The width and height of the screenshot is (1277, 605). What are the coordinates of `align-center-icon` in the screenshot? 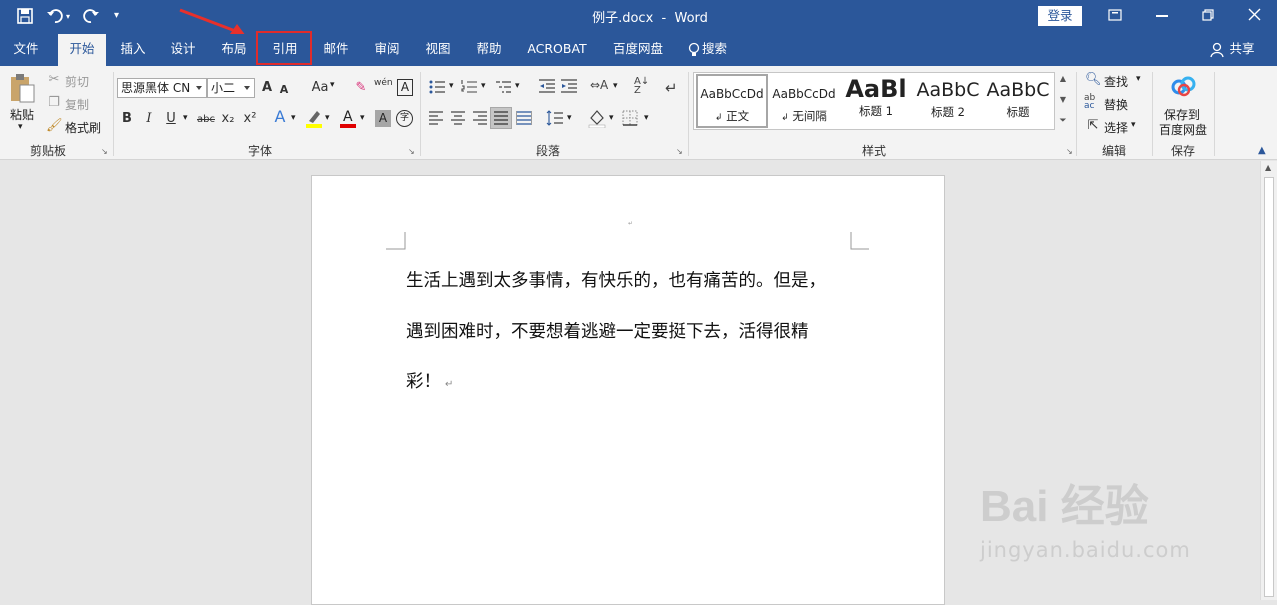 It's located at (458, 118).